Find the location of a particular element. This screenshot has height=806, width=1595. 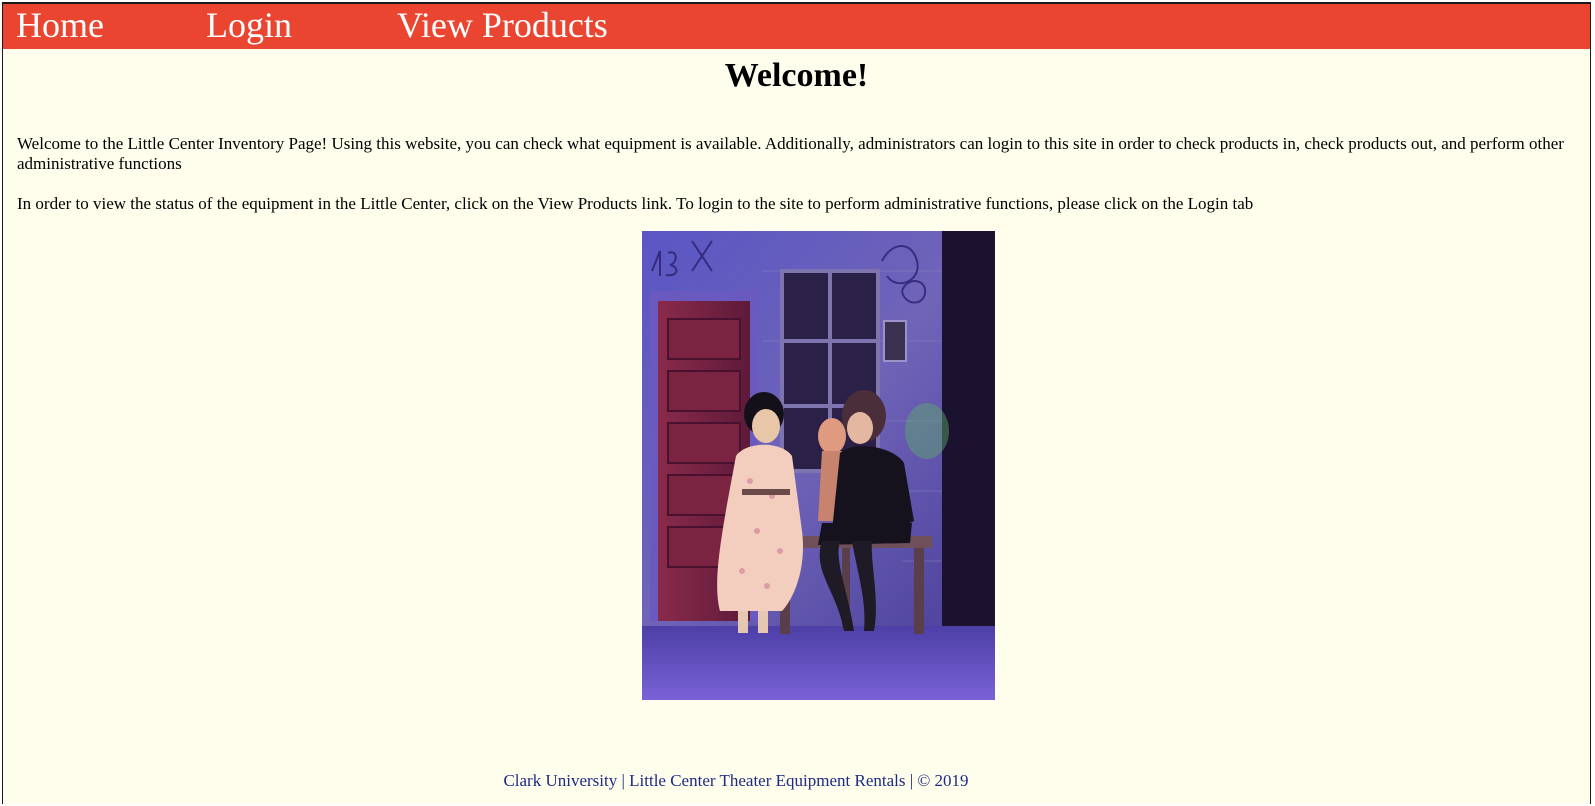

top-navbar: Home Login View Products is located at coordinates (796, 26).